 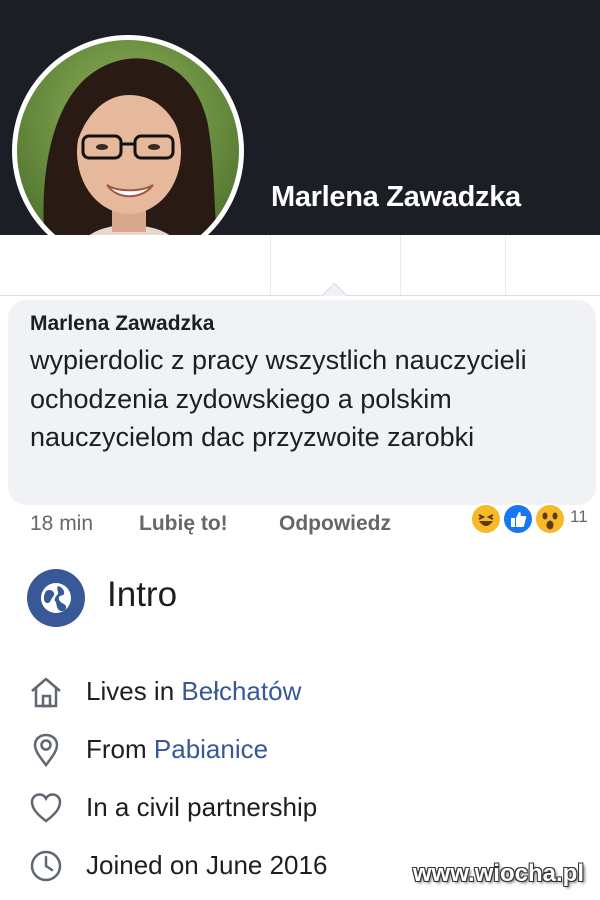 What do you see at coordinates (579, 516) in the screenshot?
I see `reaction-count: 11` at bounding box center [579, 516].